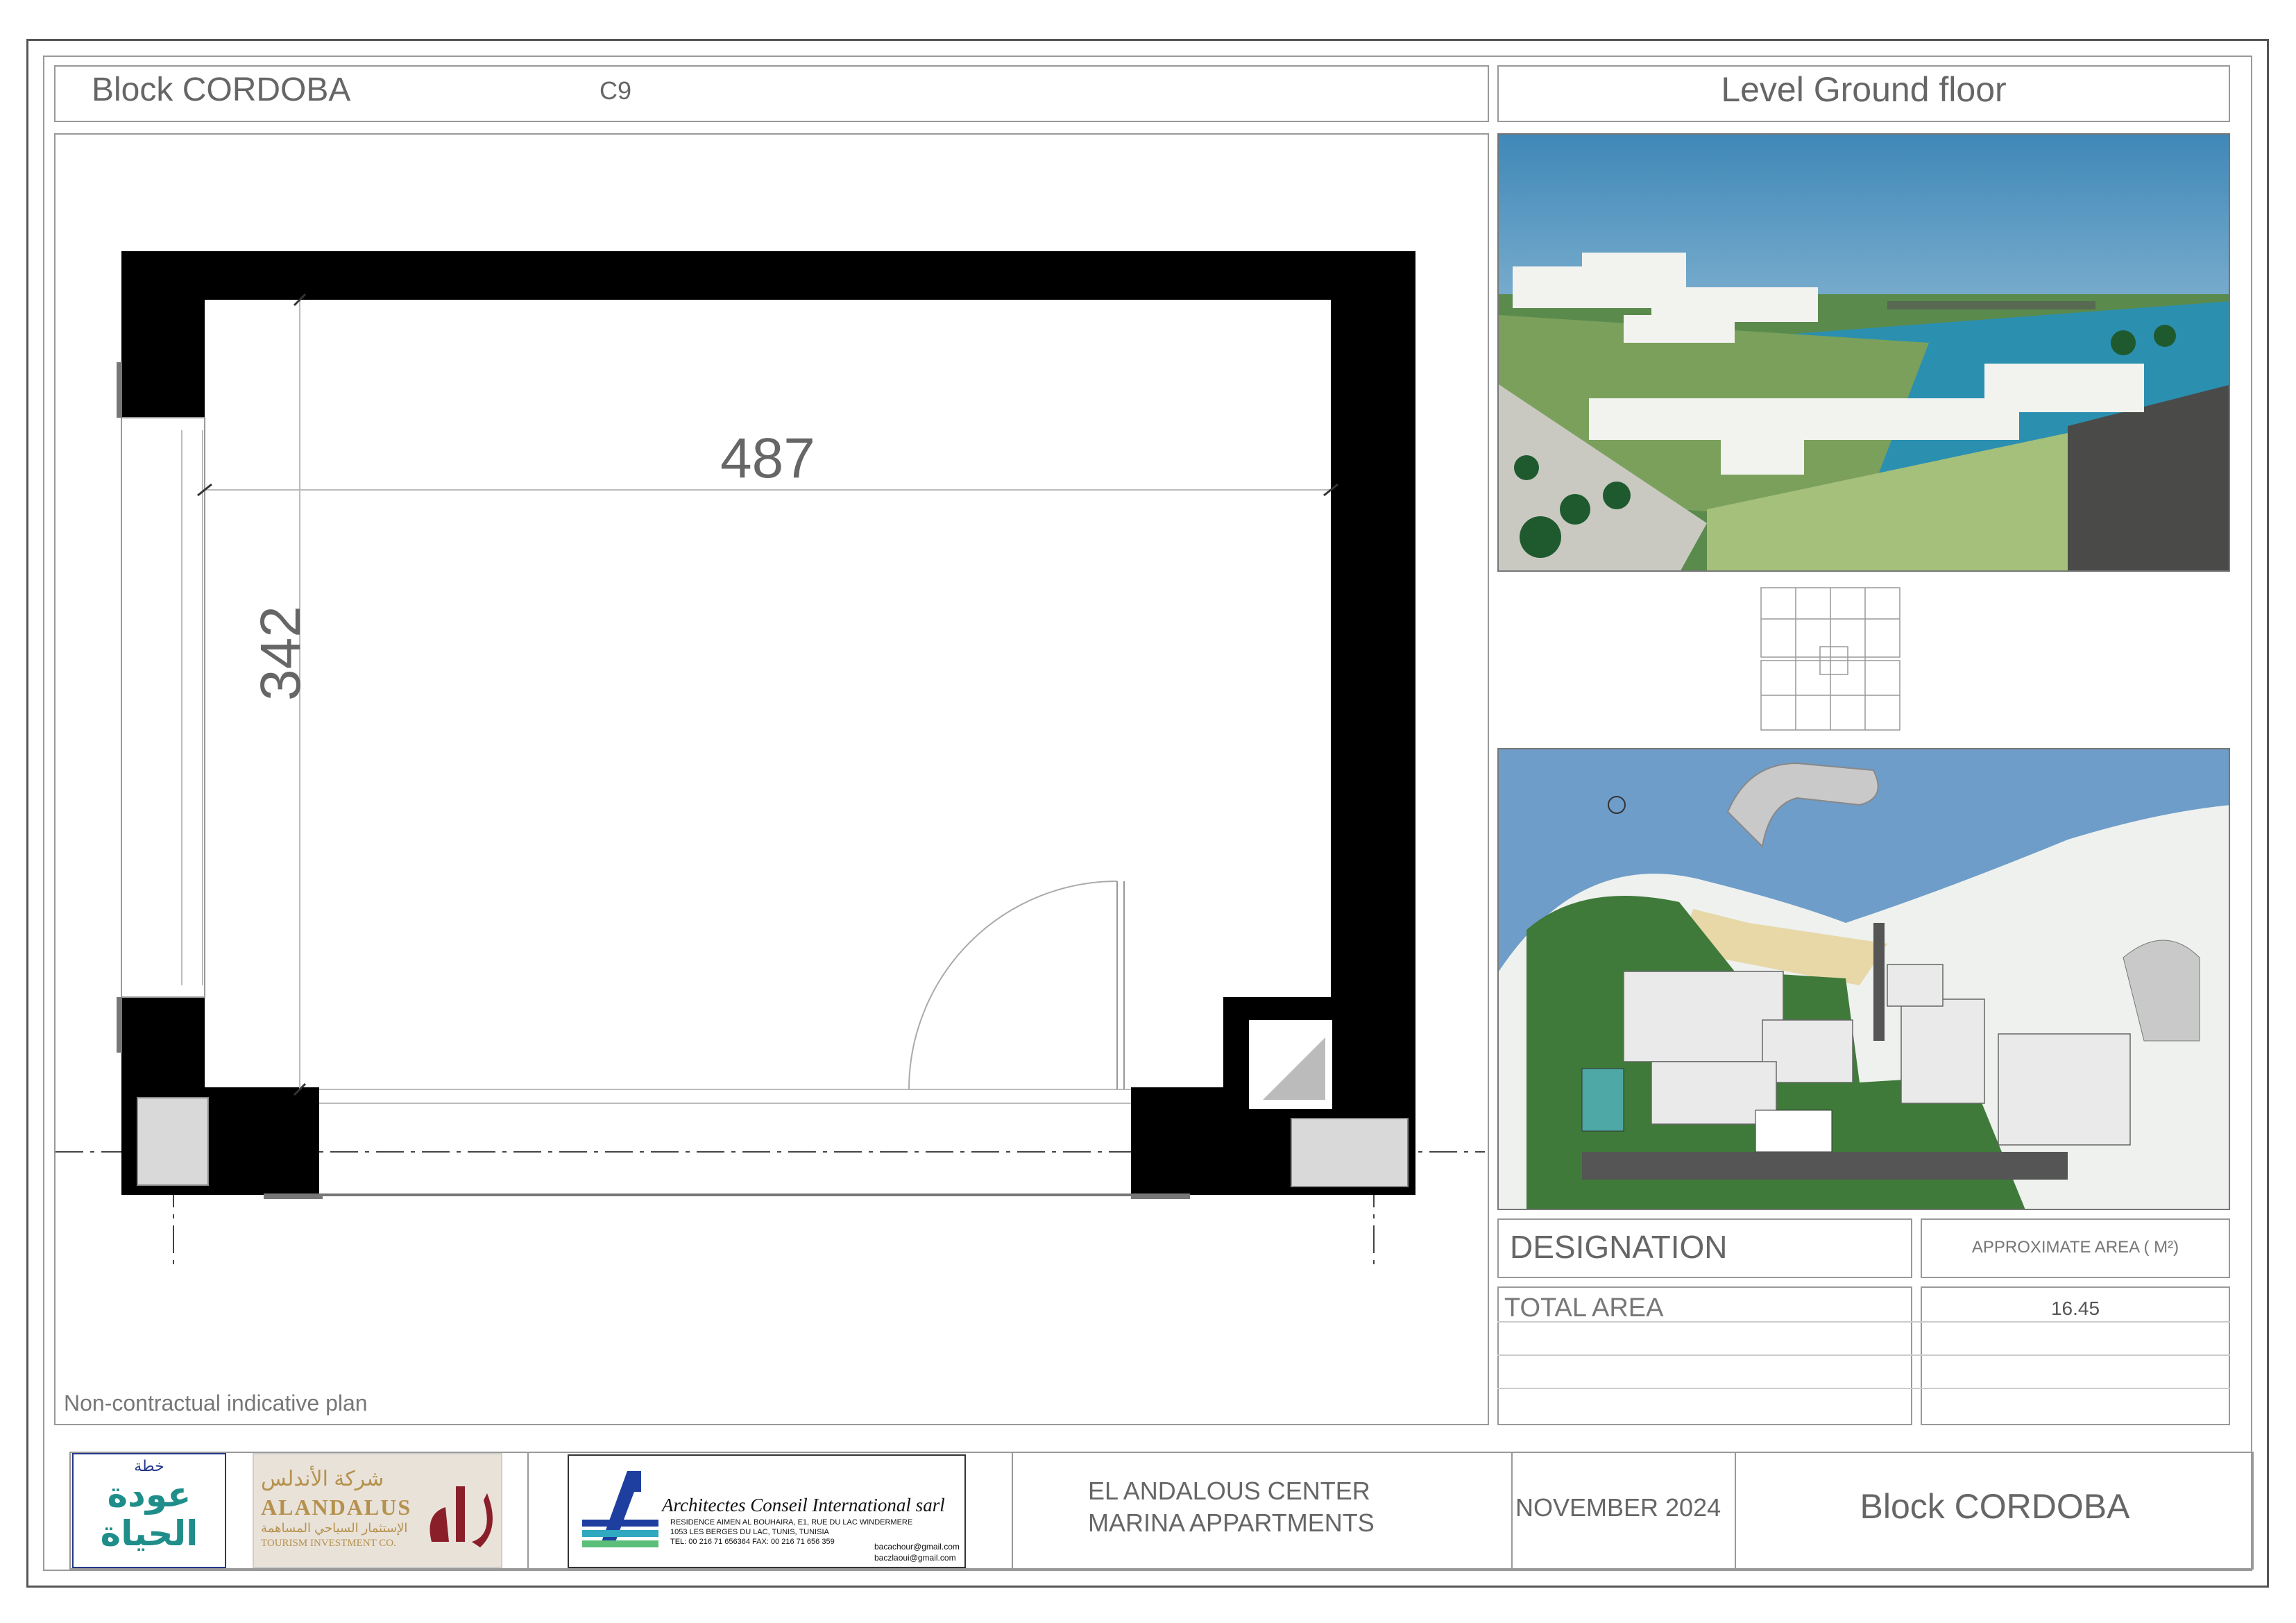 The width and height of the screenshot is (2296, 1623). I want to click on architectes-logo-icon, so click(620, 1509).